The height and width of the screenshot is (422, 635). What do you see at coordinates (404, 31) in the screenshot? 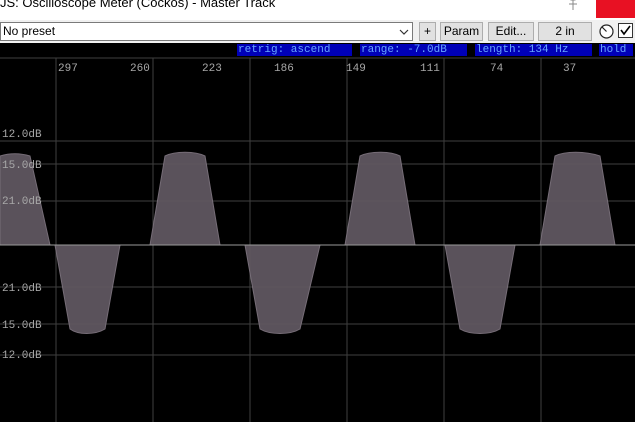
I see `chevron-down-icon` at bounding box center [404, 31].